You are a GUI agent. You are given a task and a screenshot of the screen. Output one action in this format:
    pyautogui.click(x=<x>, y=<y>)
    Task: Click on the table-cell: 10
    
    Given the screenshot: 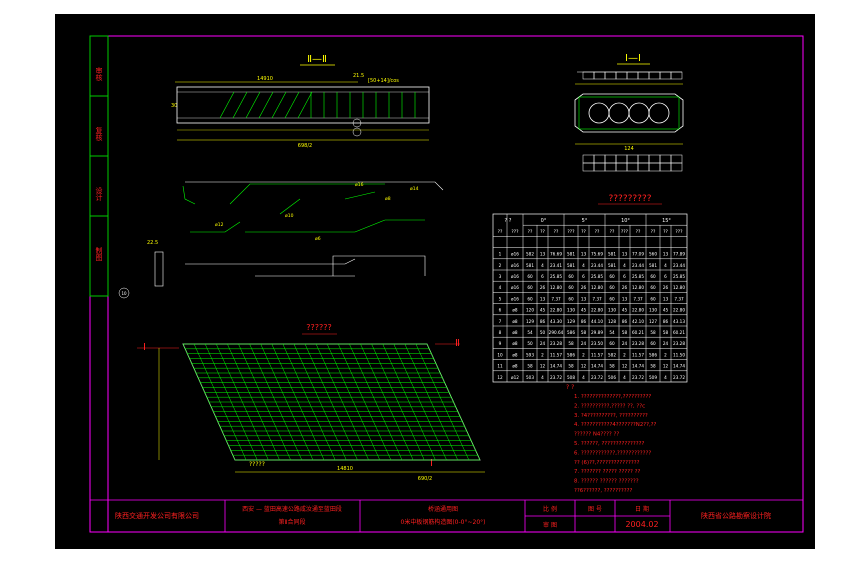 What is the action you would take?
    pyautogui.click(x=500, y=354)
    